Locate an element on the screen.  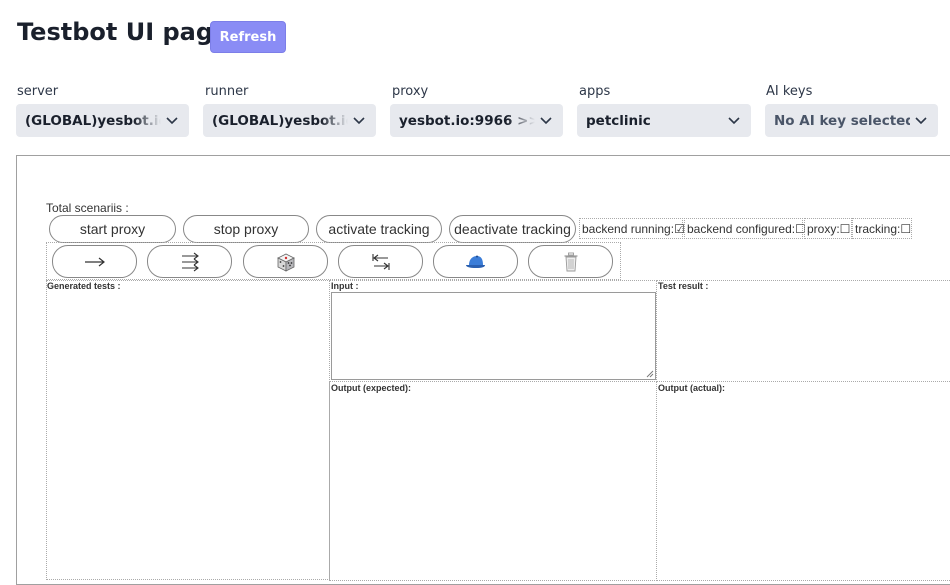
backend-configured-status: backend configured:☐ is located at coordinates (745, 228).